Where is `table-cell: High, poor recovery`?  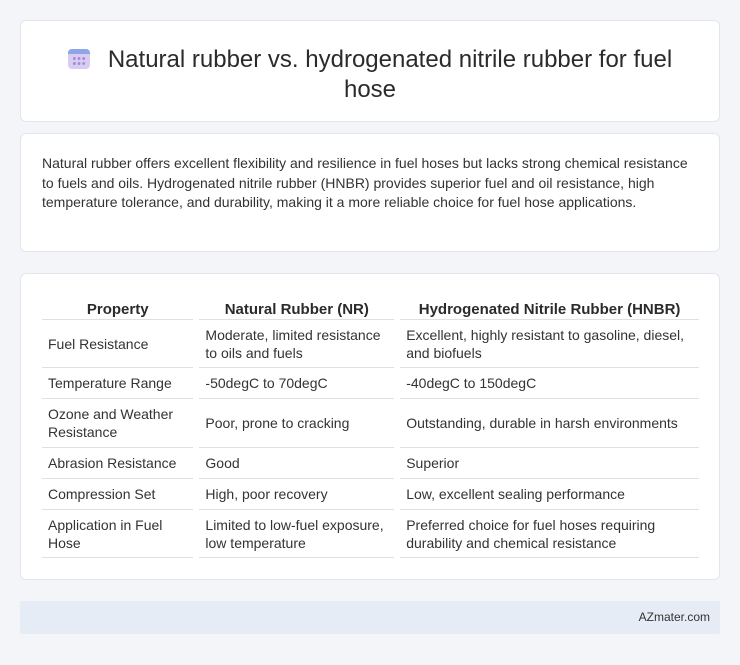
table-cell: High, poor recovery is located at coordinates (297, 493).